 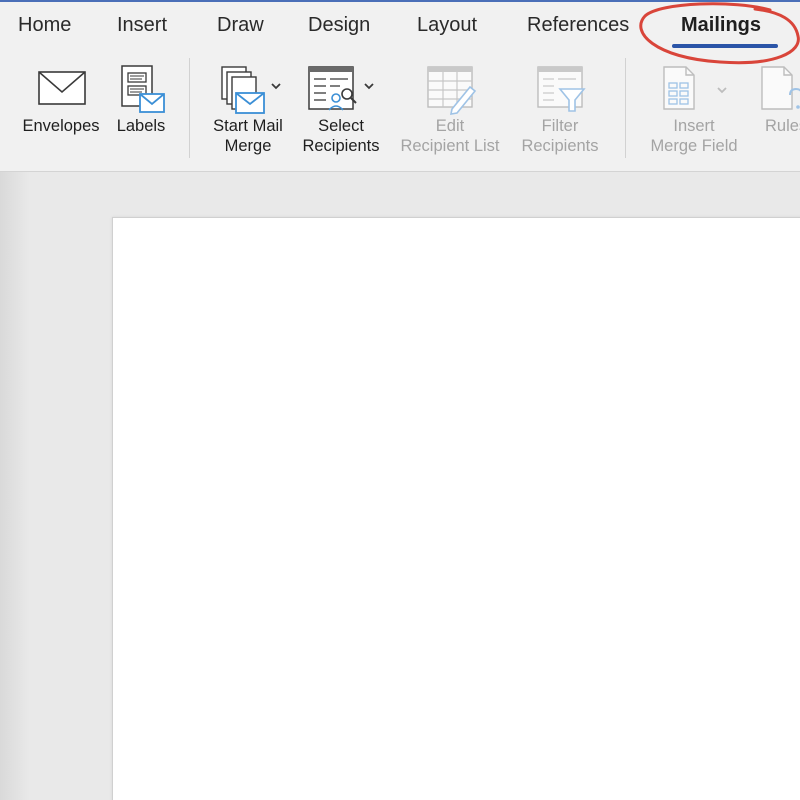 I want to click on merge-field-icon, so click(x=695, y=88).